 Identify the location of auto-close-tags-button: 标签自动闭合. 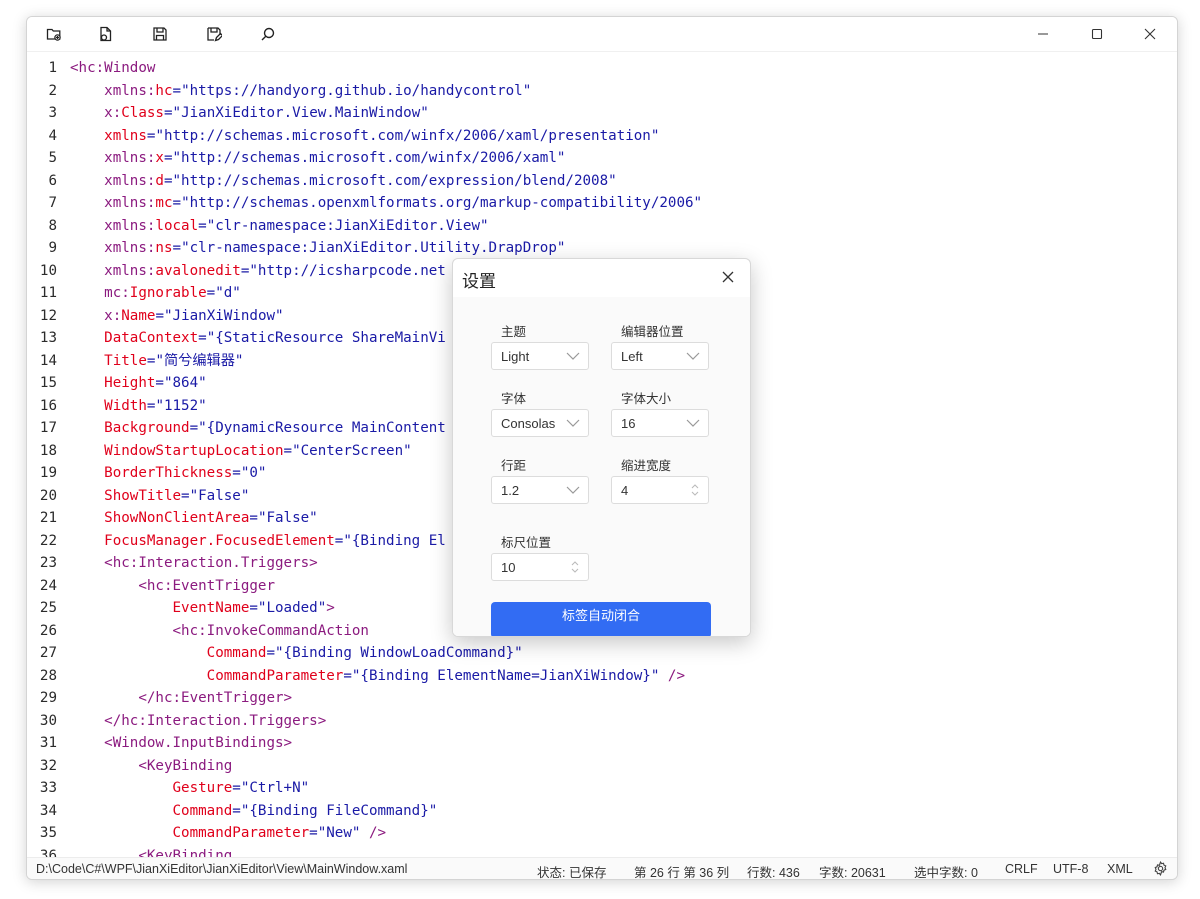
(601, 619).